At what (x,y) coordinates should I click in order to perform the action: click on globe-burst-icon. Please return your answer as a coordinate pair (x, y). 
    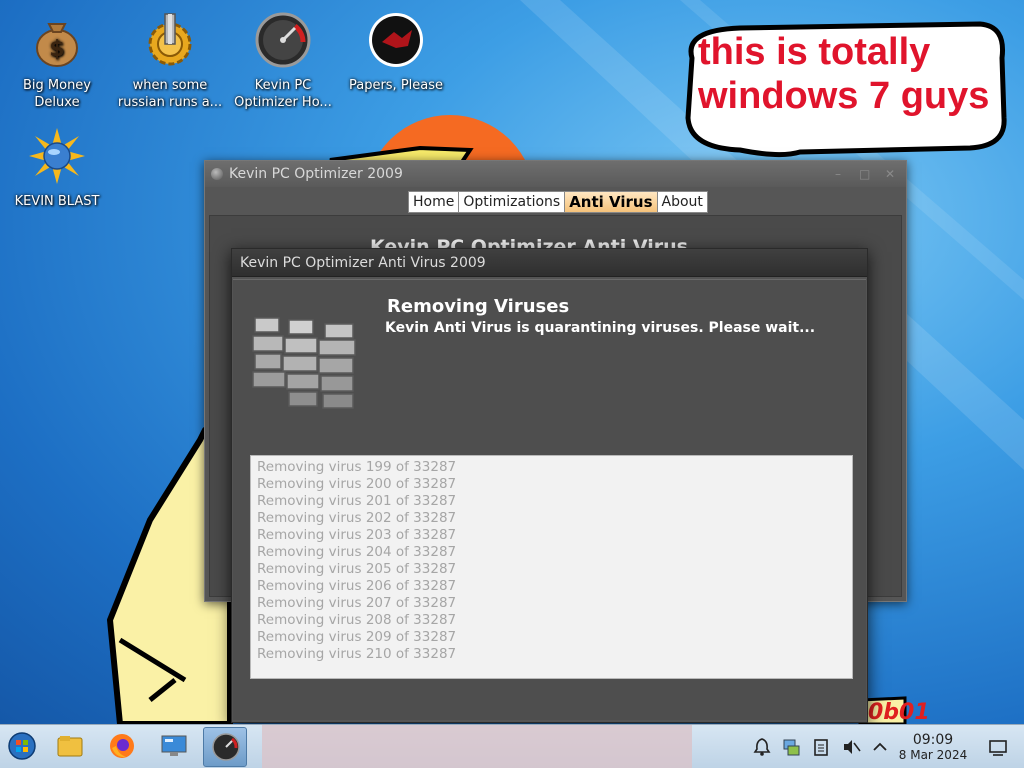
    Looking at the image, I should click on (57, 156).